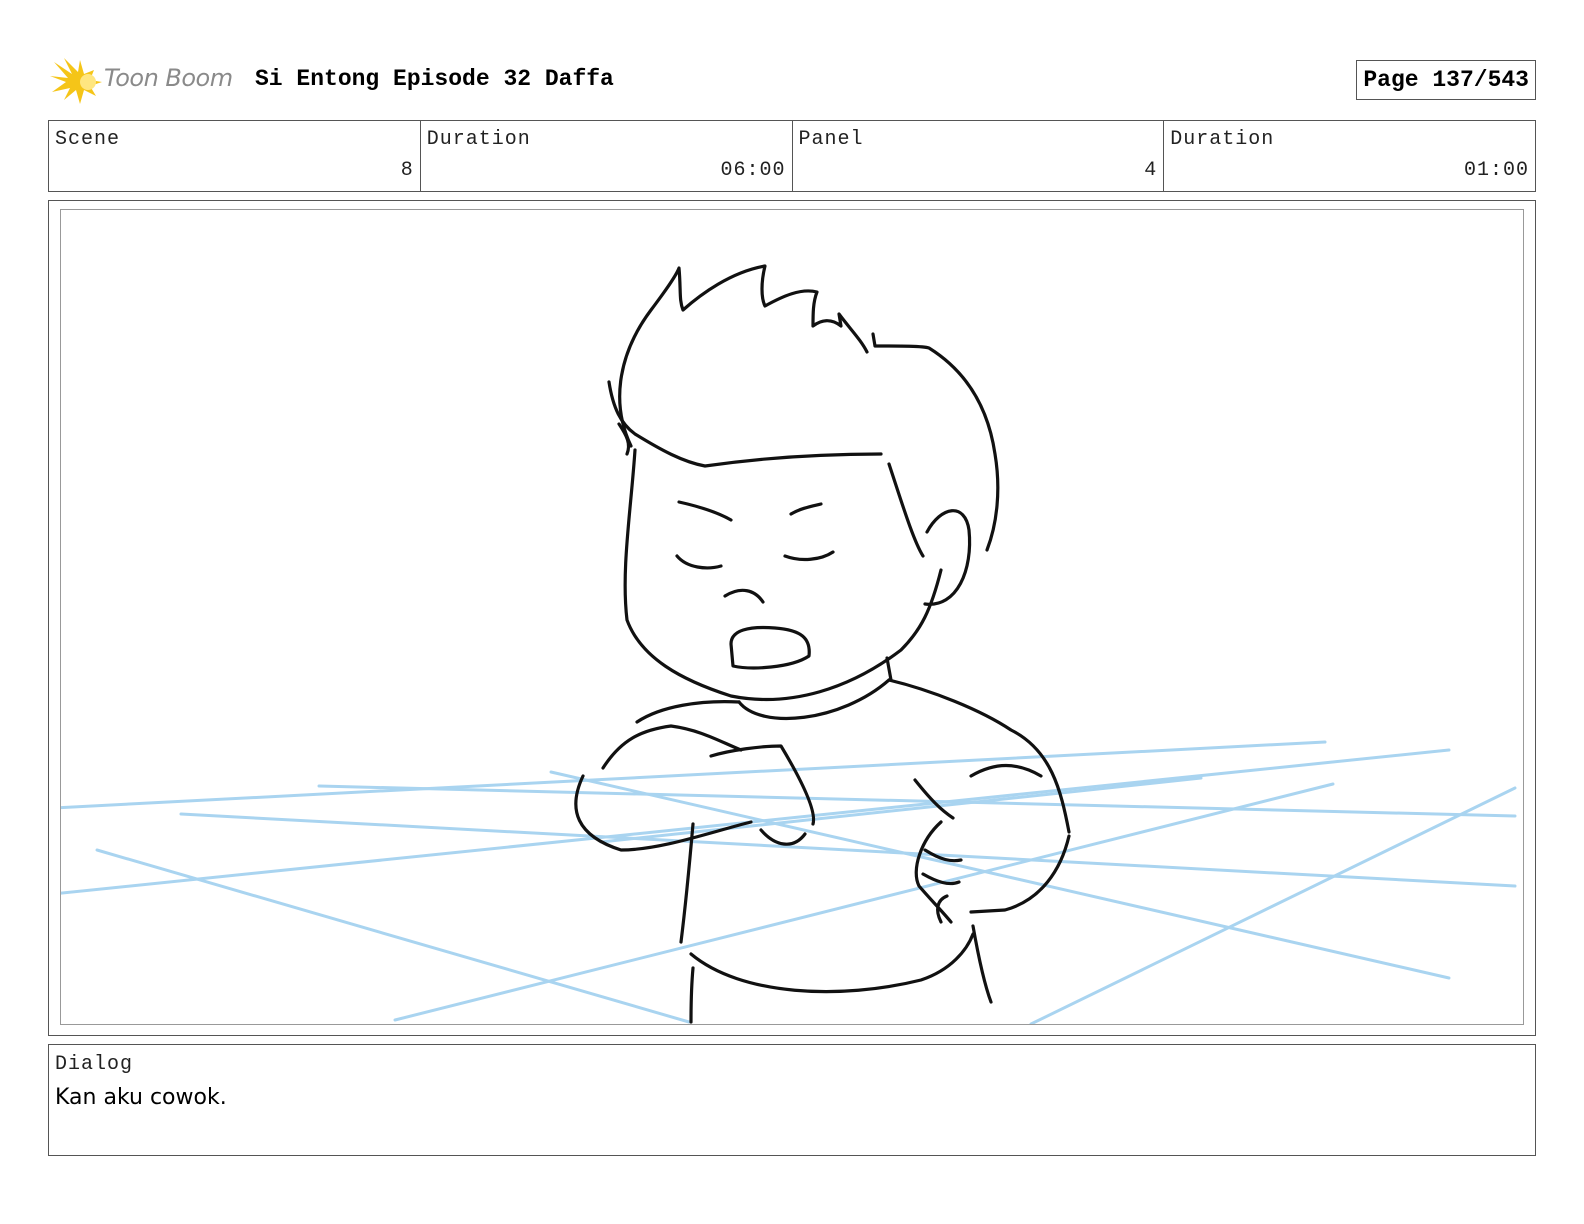  What do you see at coordinates (1349, 156) in the screenshot?
I see `panel-duration-cell: Duration 01:00` at bounding box center [1349, 156].